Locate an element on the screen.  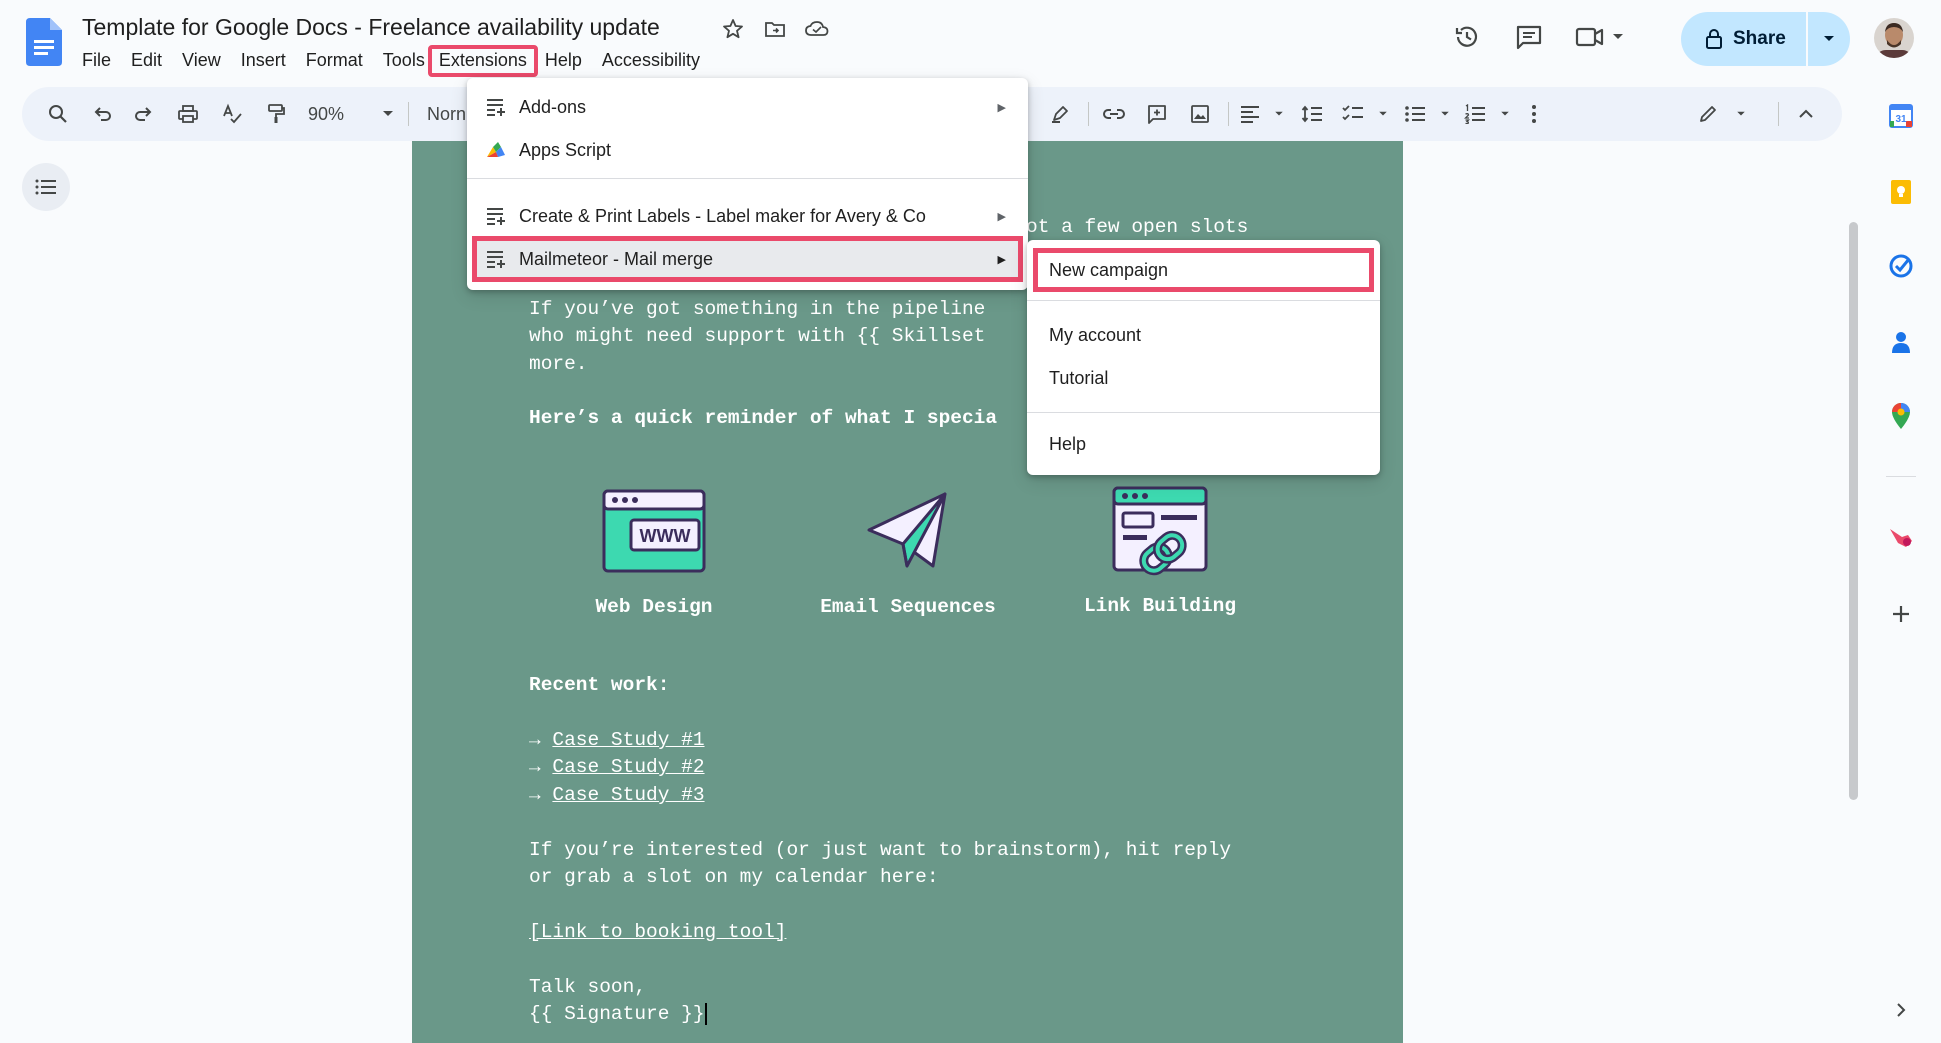
calendar-icon: 31 is located at coordinates (1901, 116).